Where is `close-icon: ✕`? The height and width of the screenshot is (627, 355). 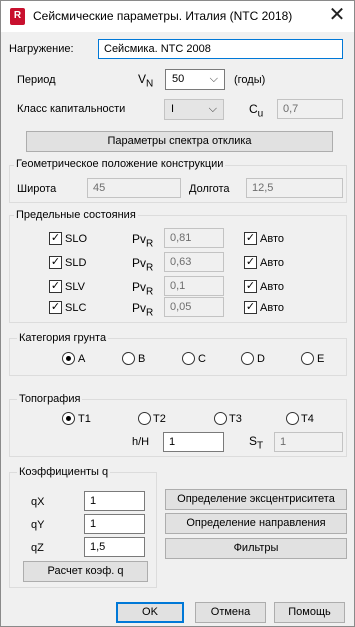 close-icon: ✕ is located at coordinates (337, 16).